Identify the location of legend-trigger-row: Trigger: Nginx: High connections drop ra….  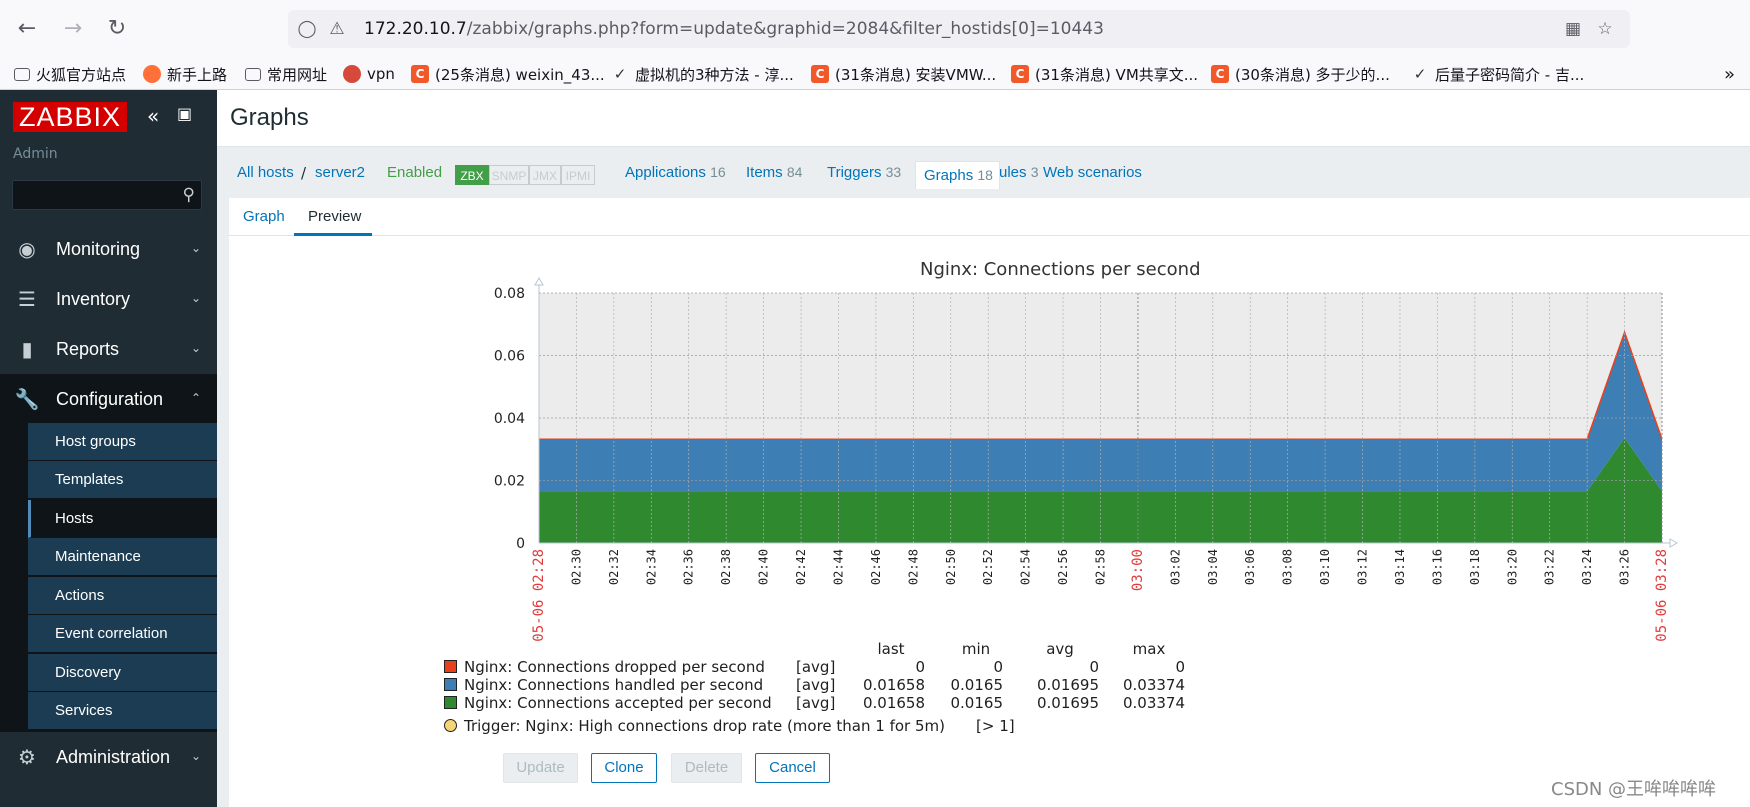
(824, 726).